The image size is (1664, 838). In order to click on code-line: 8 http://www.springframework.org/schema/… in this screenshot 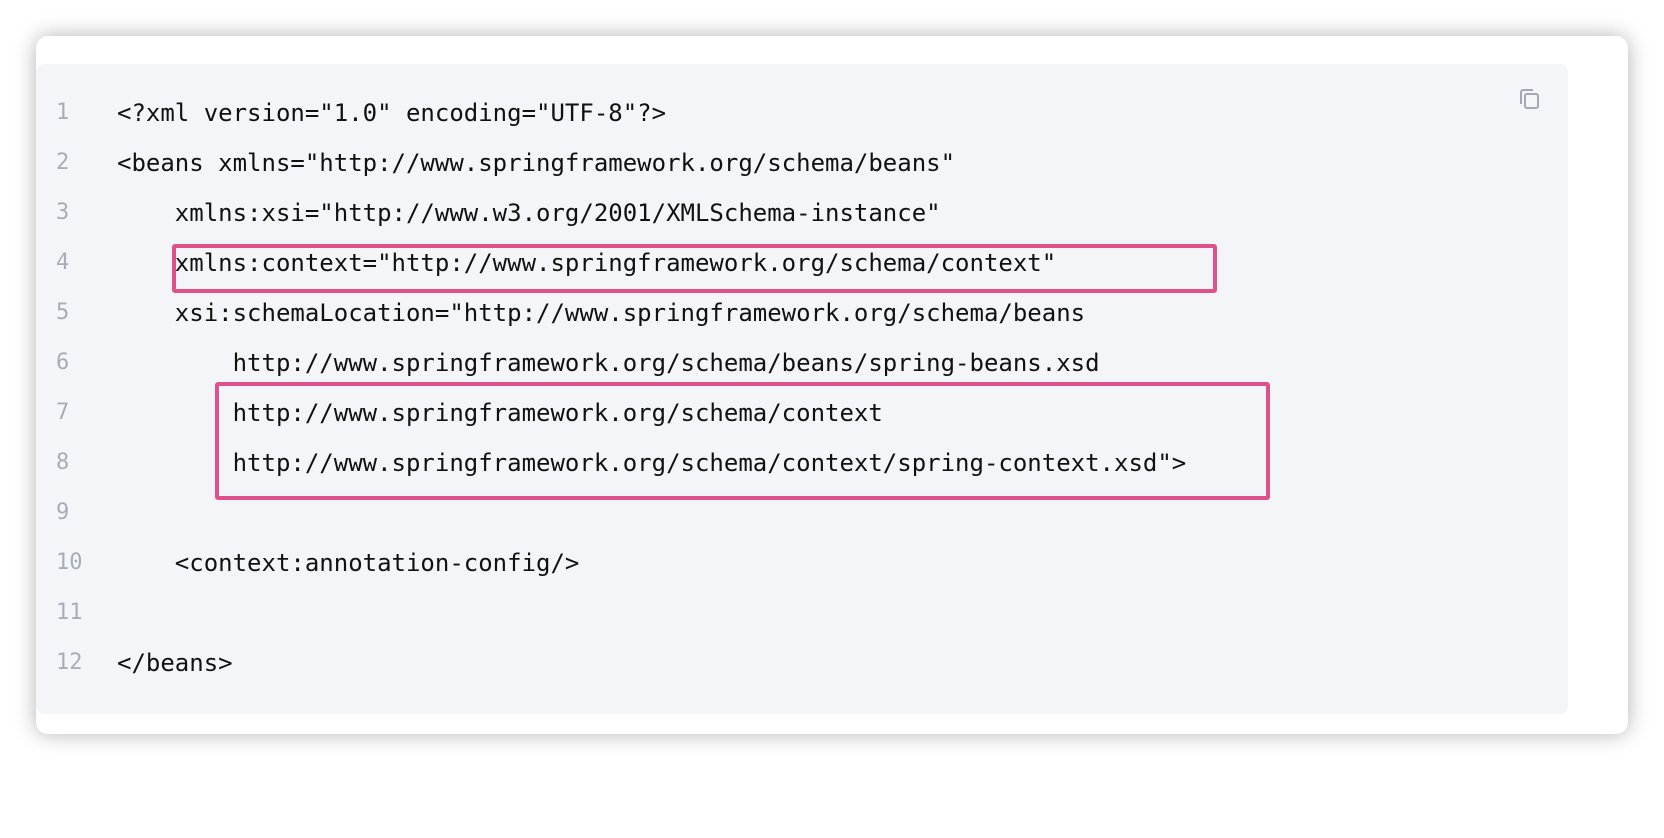, I will do `click(802, 463)`.